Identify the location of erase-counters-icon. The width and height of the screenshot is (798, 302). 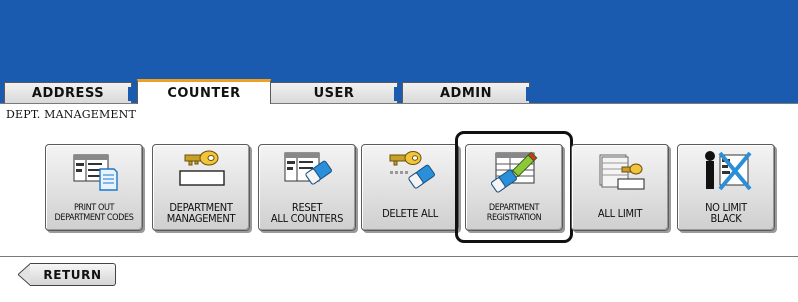
(308, 168).